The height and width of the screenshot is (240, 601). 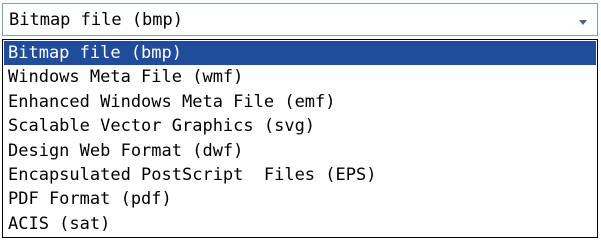 What do you see at coordinates (96, 20) in the screenshot?
I see `combobox-current-value: Bitmap file (bmp)` at bounding box center [96, 20].